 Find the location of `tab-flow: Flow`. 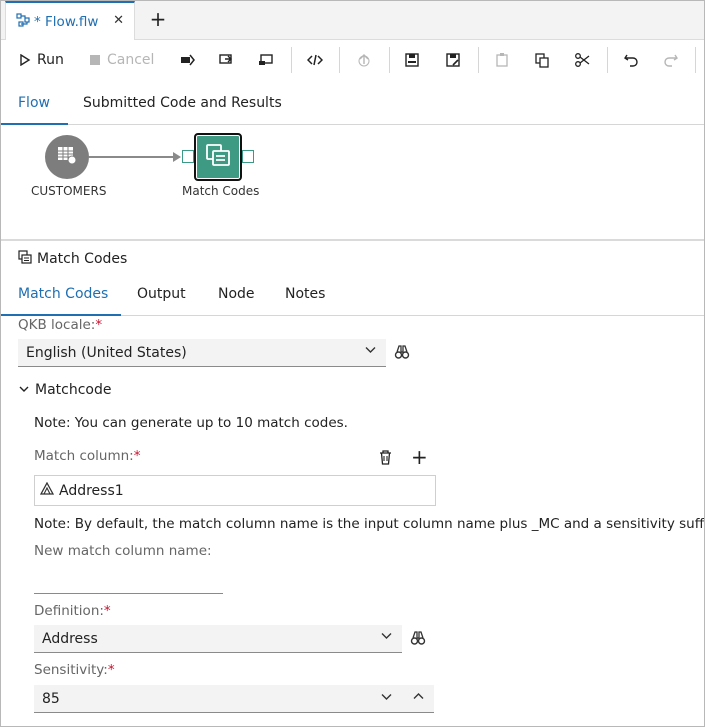

tab-flow: Flow is located at coordinates (34, 103).